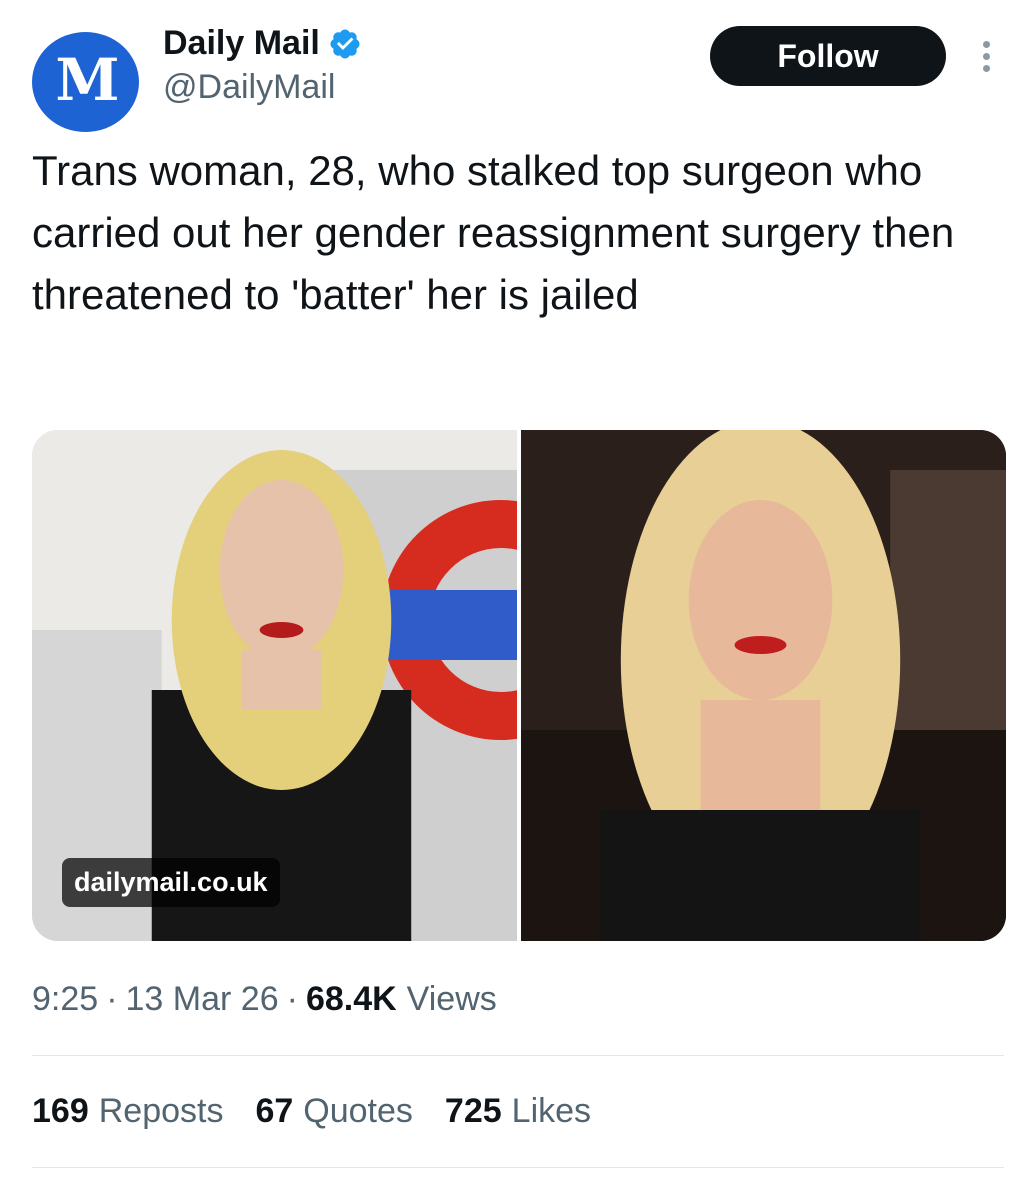 Image resolution: width=1036 pixels, height=1200 pixels. Describe the element at coordinates (345, 43) in the screenshot. I see `verified-badge-icon` at that location.